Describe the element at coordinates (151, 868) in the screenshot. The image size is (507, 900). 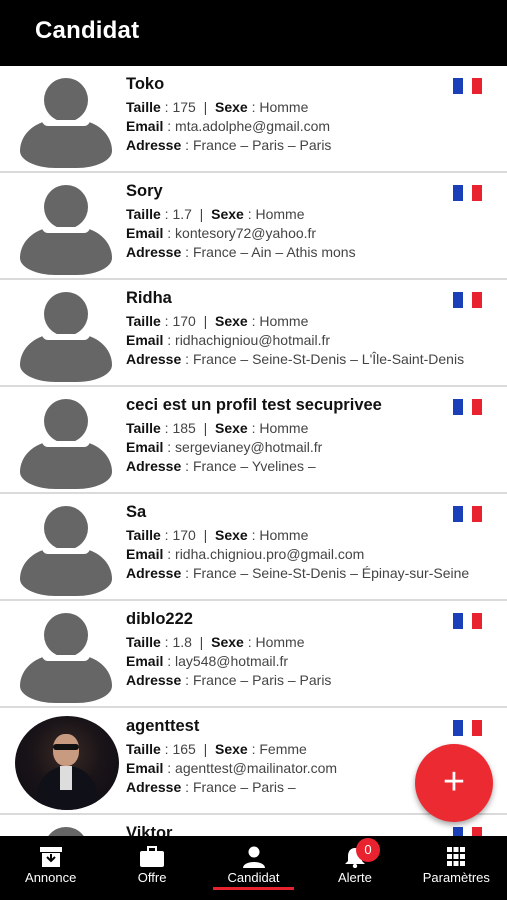
I see `nav-offre: Offre` at that location.